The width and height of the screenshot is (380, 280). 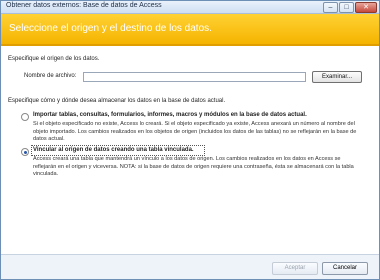 What do you see at coordinates (194, 77) in the screenshot?
I see `file-name-input` at bounding box center [194, 77].